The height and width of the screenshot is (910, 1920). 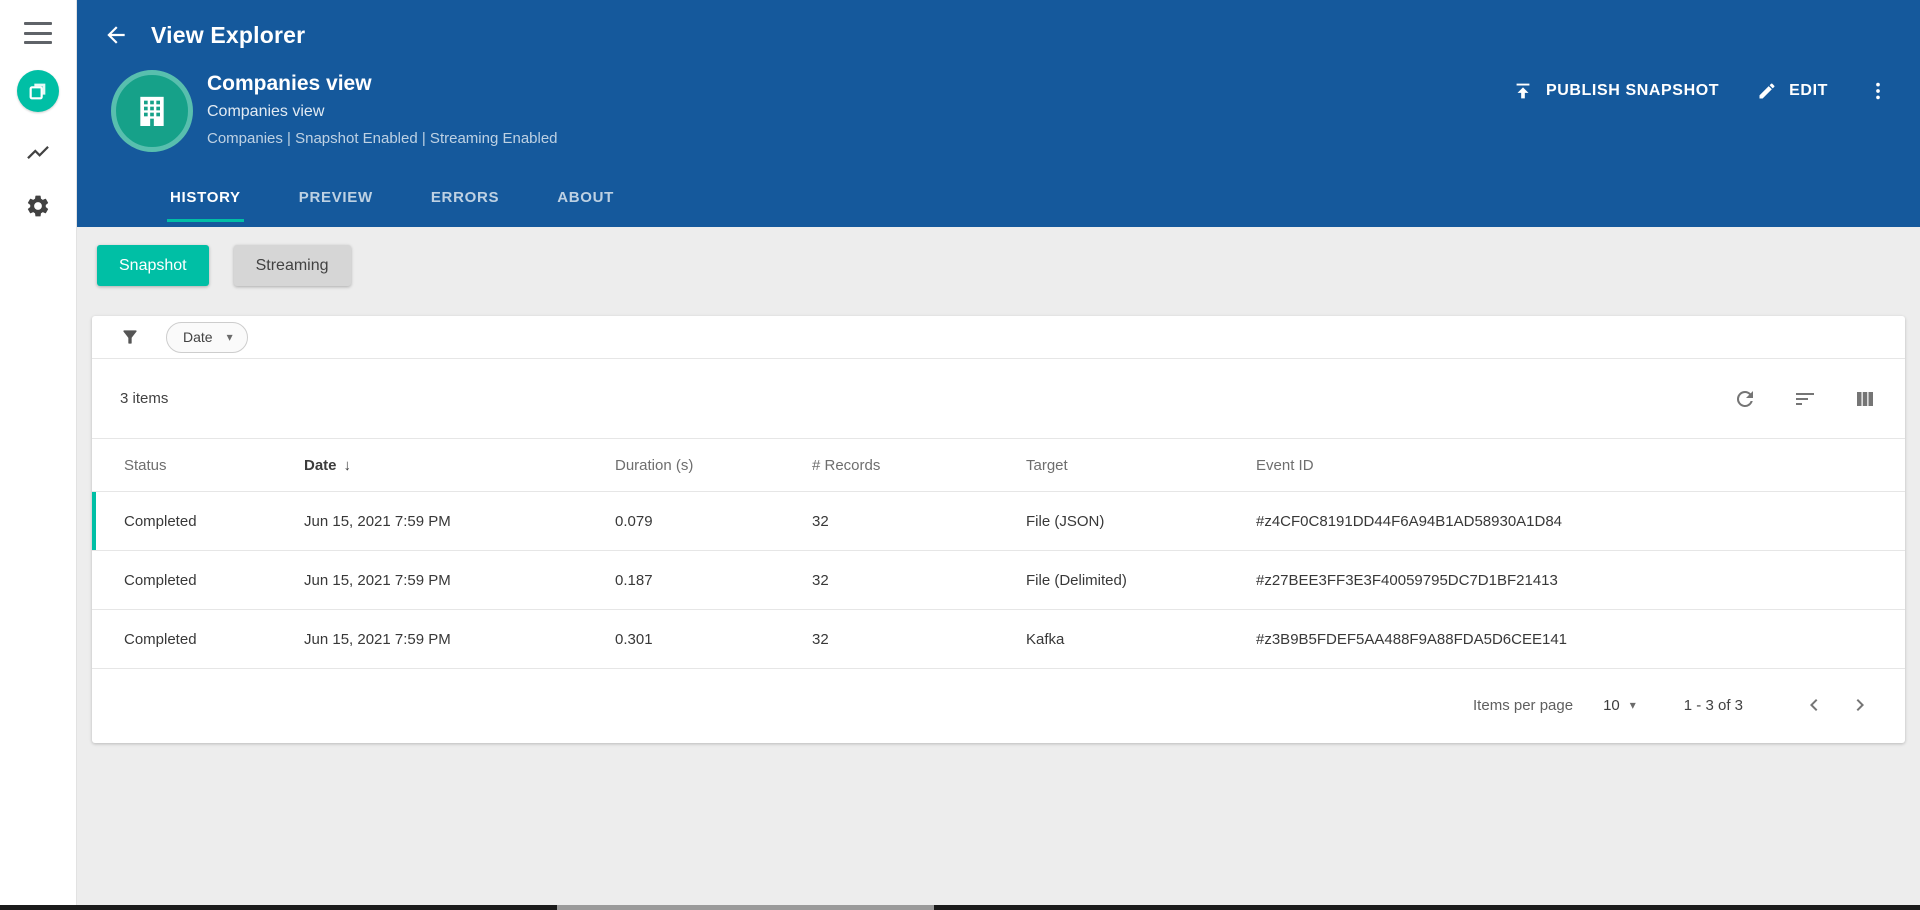 I want to click on items-per-page-select: 10 ▾, so click(x=1619, y=705).